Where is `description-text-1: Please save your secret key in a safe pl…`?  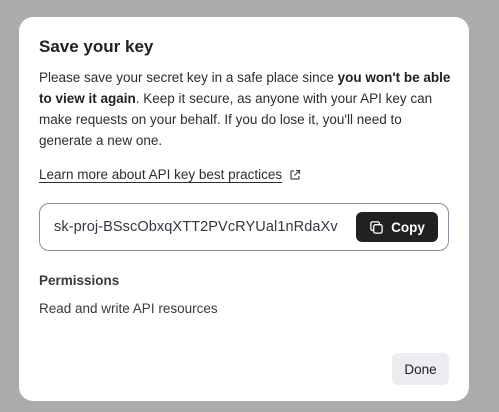
description-text-1: Please save your secret key in a safe pl… is located at coordinates (188, 77).